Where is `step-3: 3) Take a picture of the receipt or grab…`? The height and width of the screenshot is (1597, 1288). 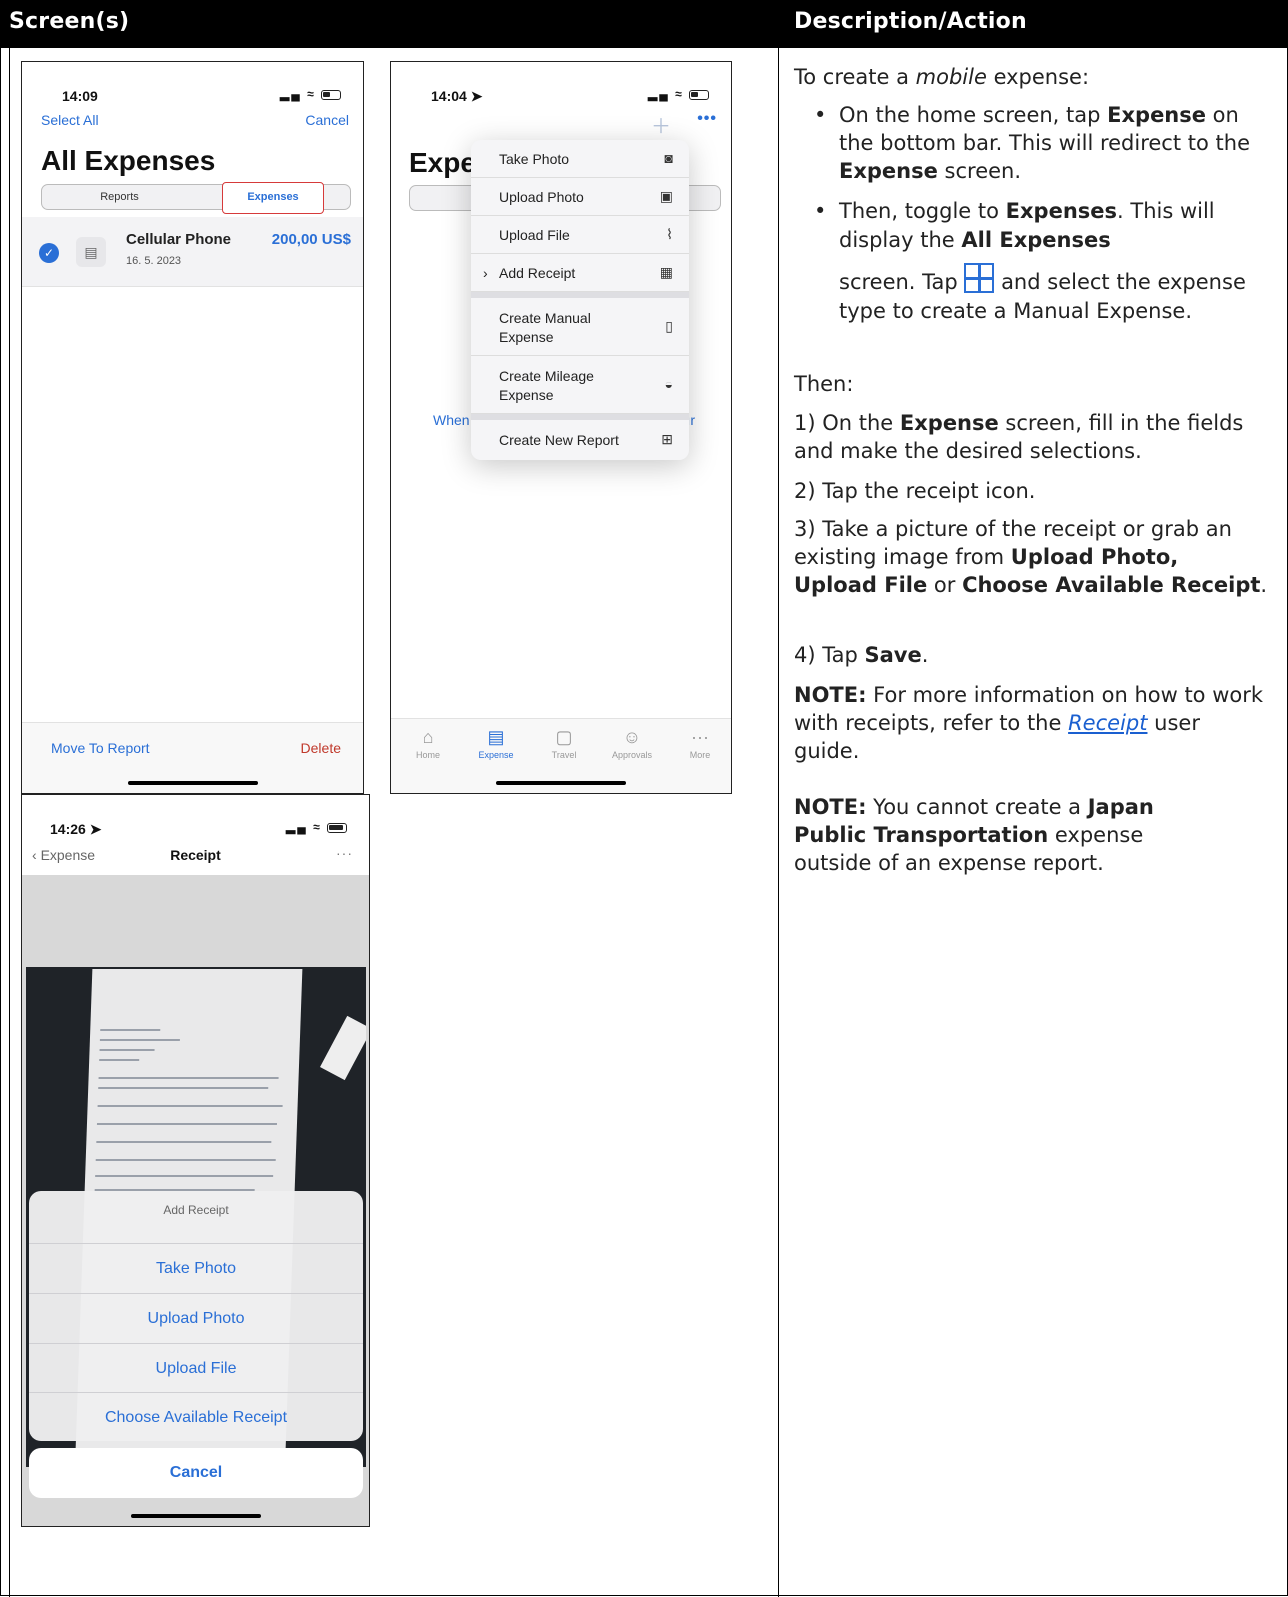 step-3: 3) Take a picture of the receipt or grab… is located at coordinates (1031, 557).